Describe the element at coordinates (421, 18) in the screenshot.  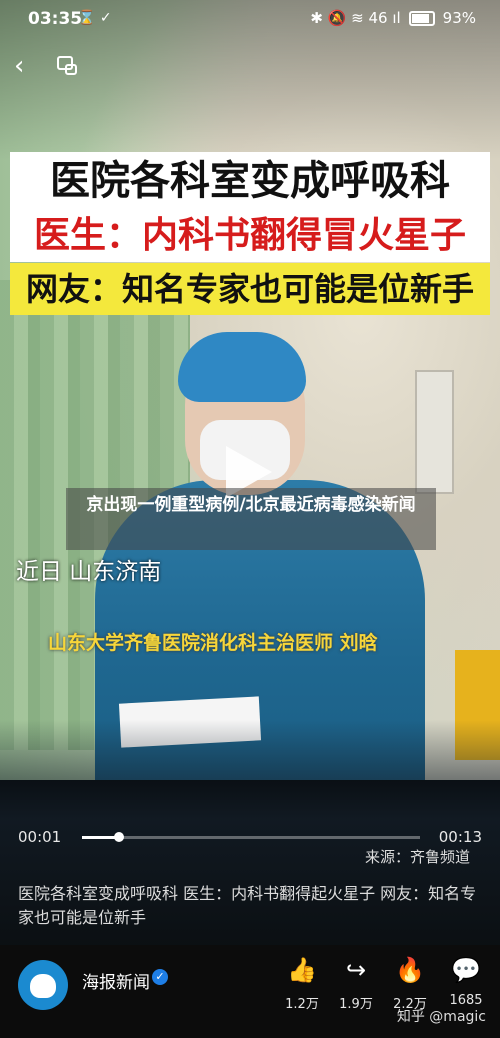
I see `battery-icon` at that location.